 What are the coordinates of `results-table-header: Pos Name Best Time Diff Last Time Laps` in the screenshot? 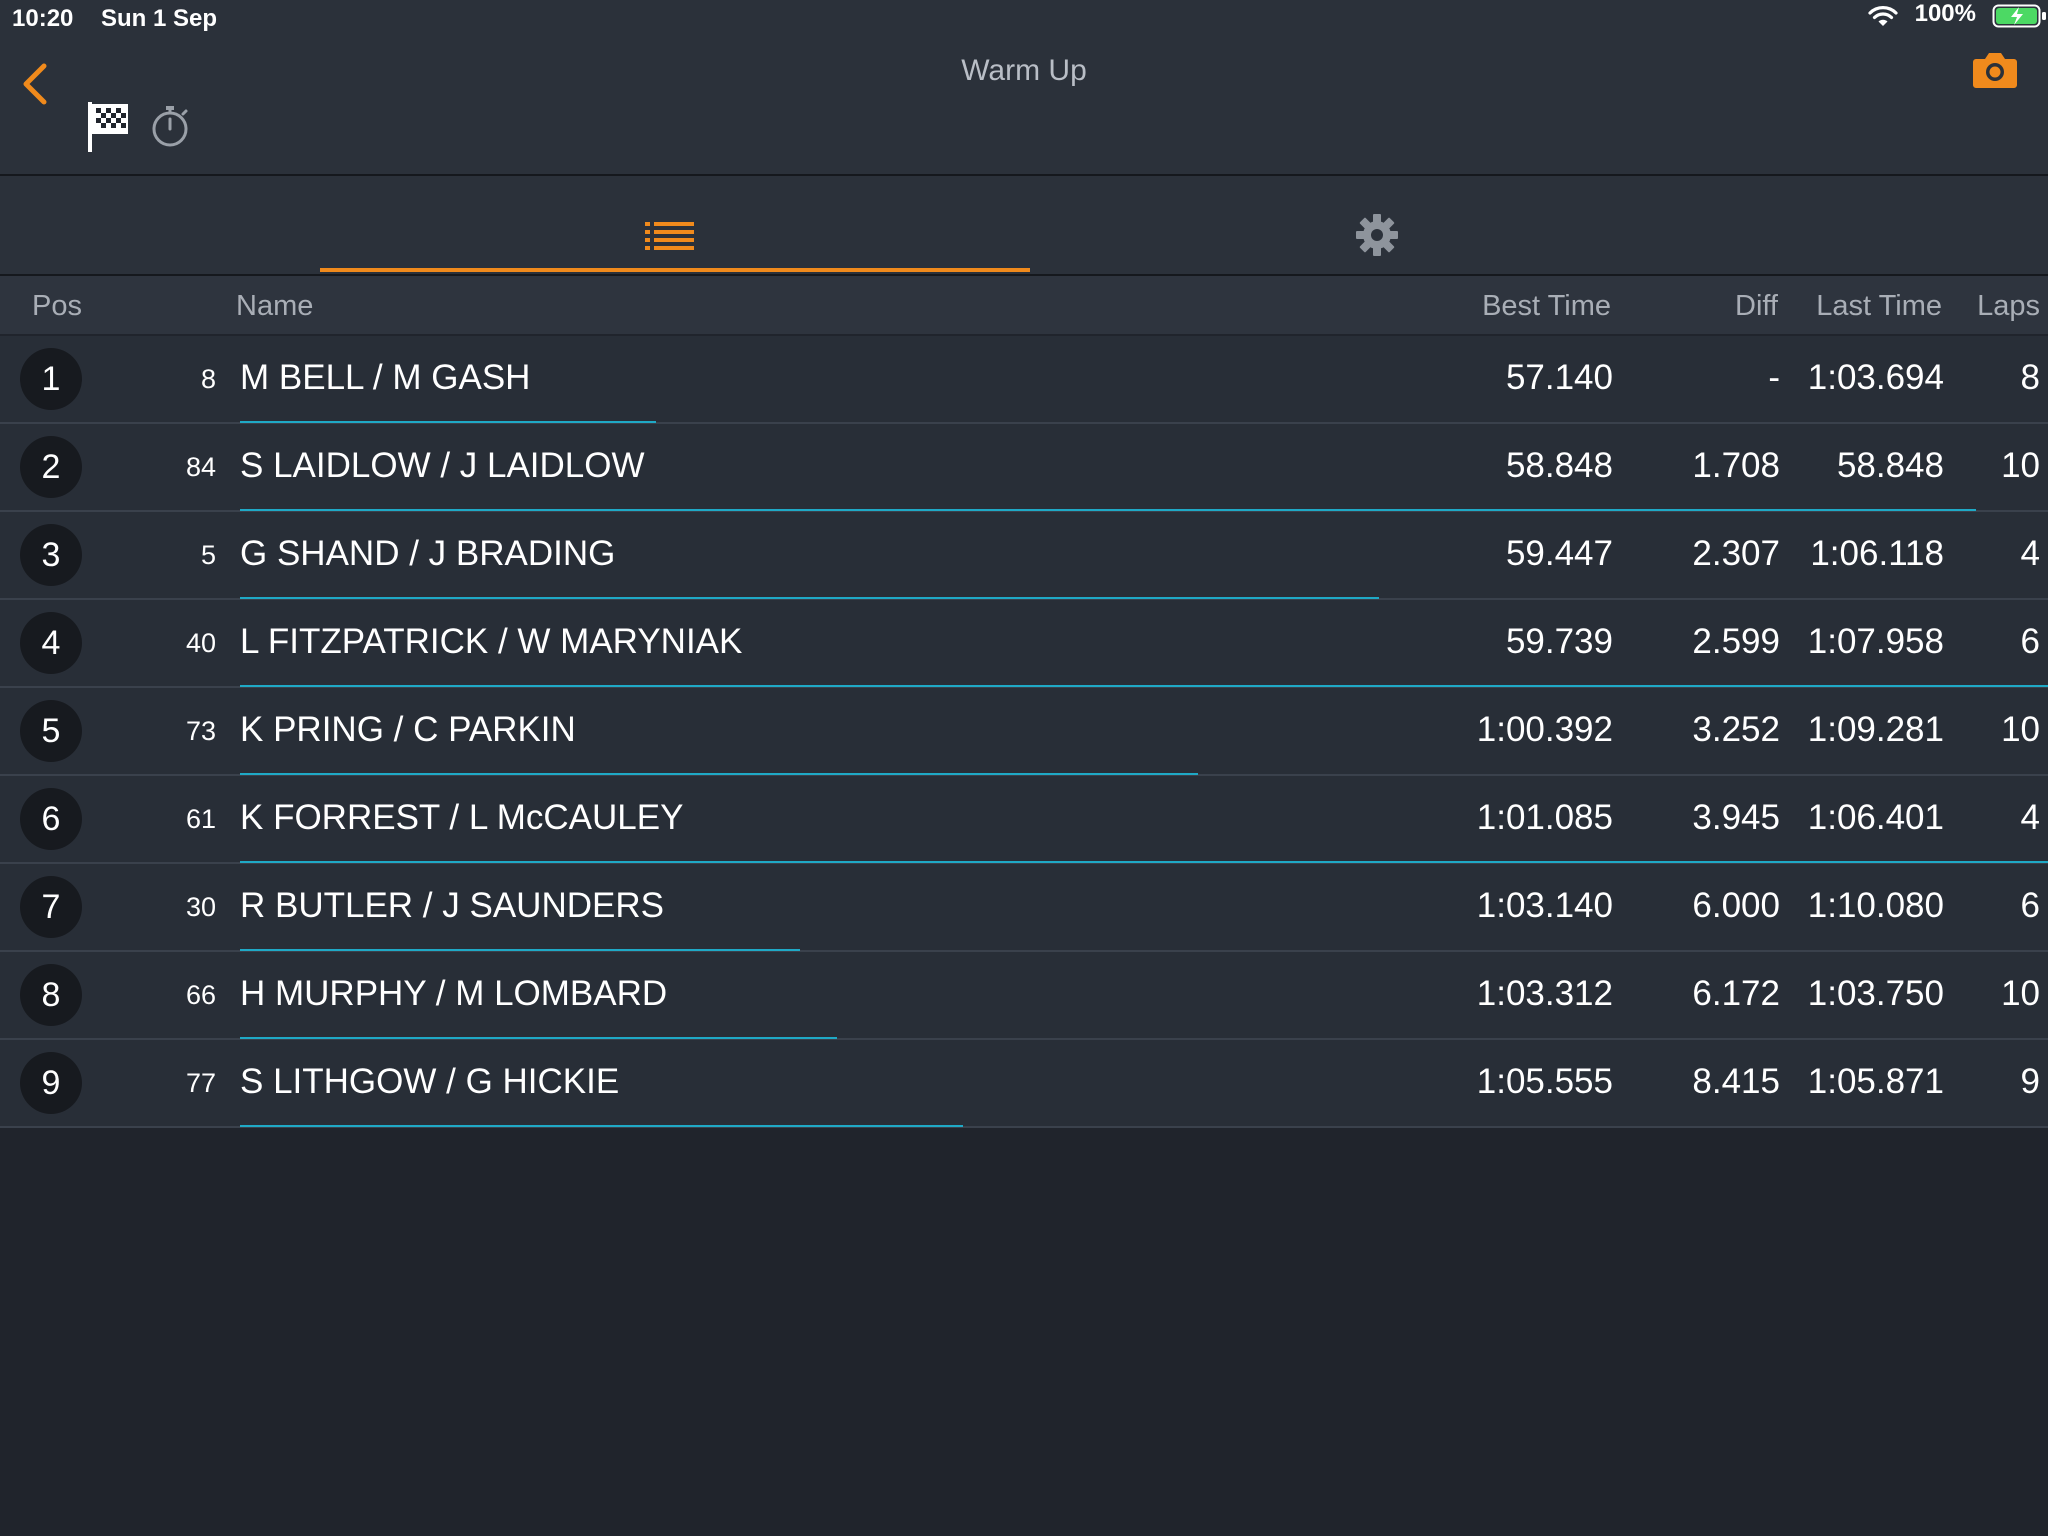 It's located at (1024, 305).